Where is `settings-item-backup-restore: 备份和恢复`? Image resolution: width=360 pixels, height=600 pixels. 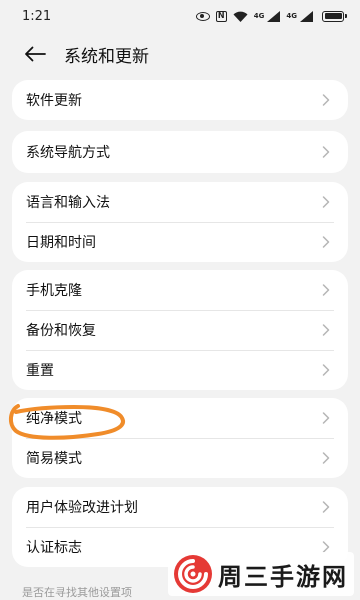
settings-item-backup-restore: 备份和恢复 is located at coordinates (180, 330).